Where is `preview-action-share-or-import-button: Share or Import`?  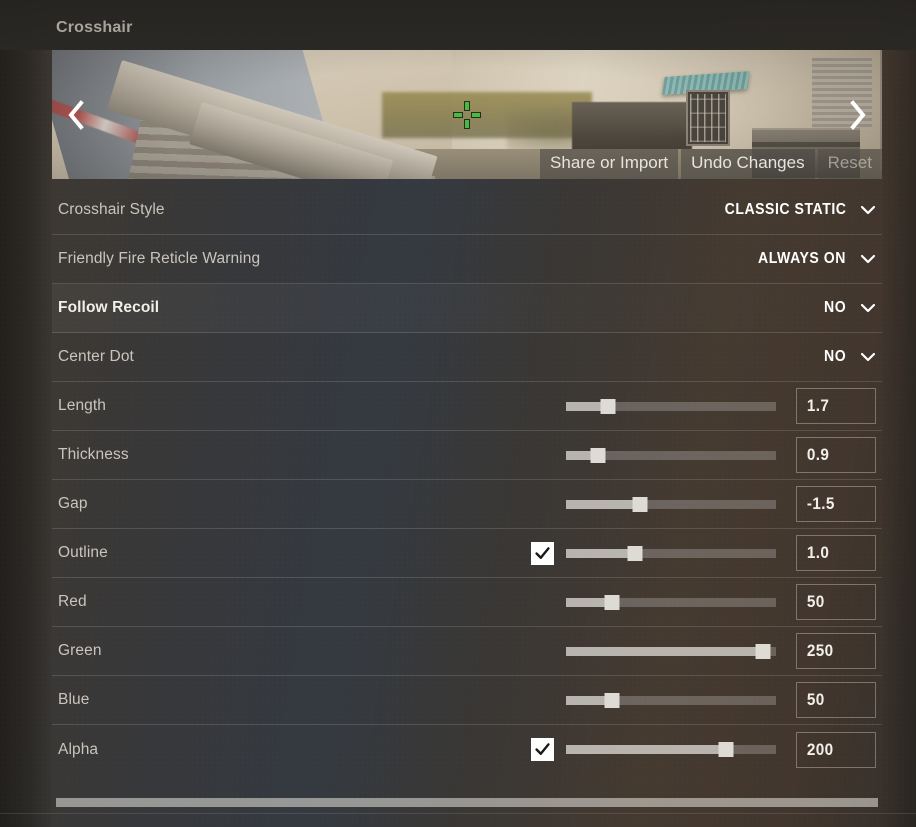
preview-action-share-or-import-button: Share or Import is located at coordinates (609, 164).